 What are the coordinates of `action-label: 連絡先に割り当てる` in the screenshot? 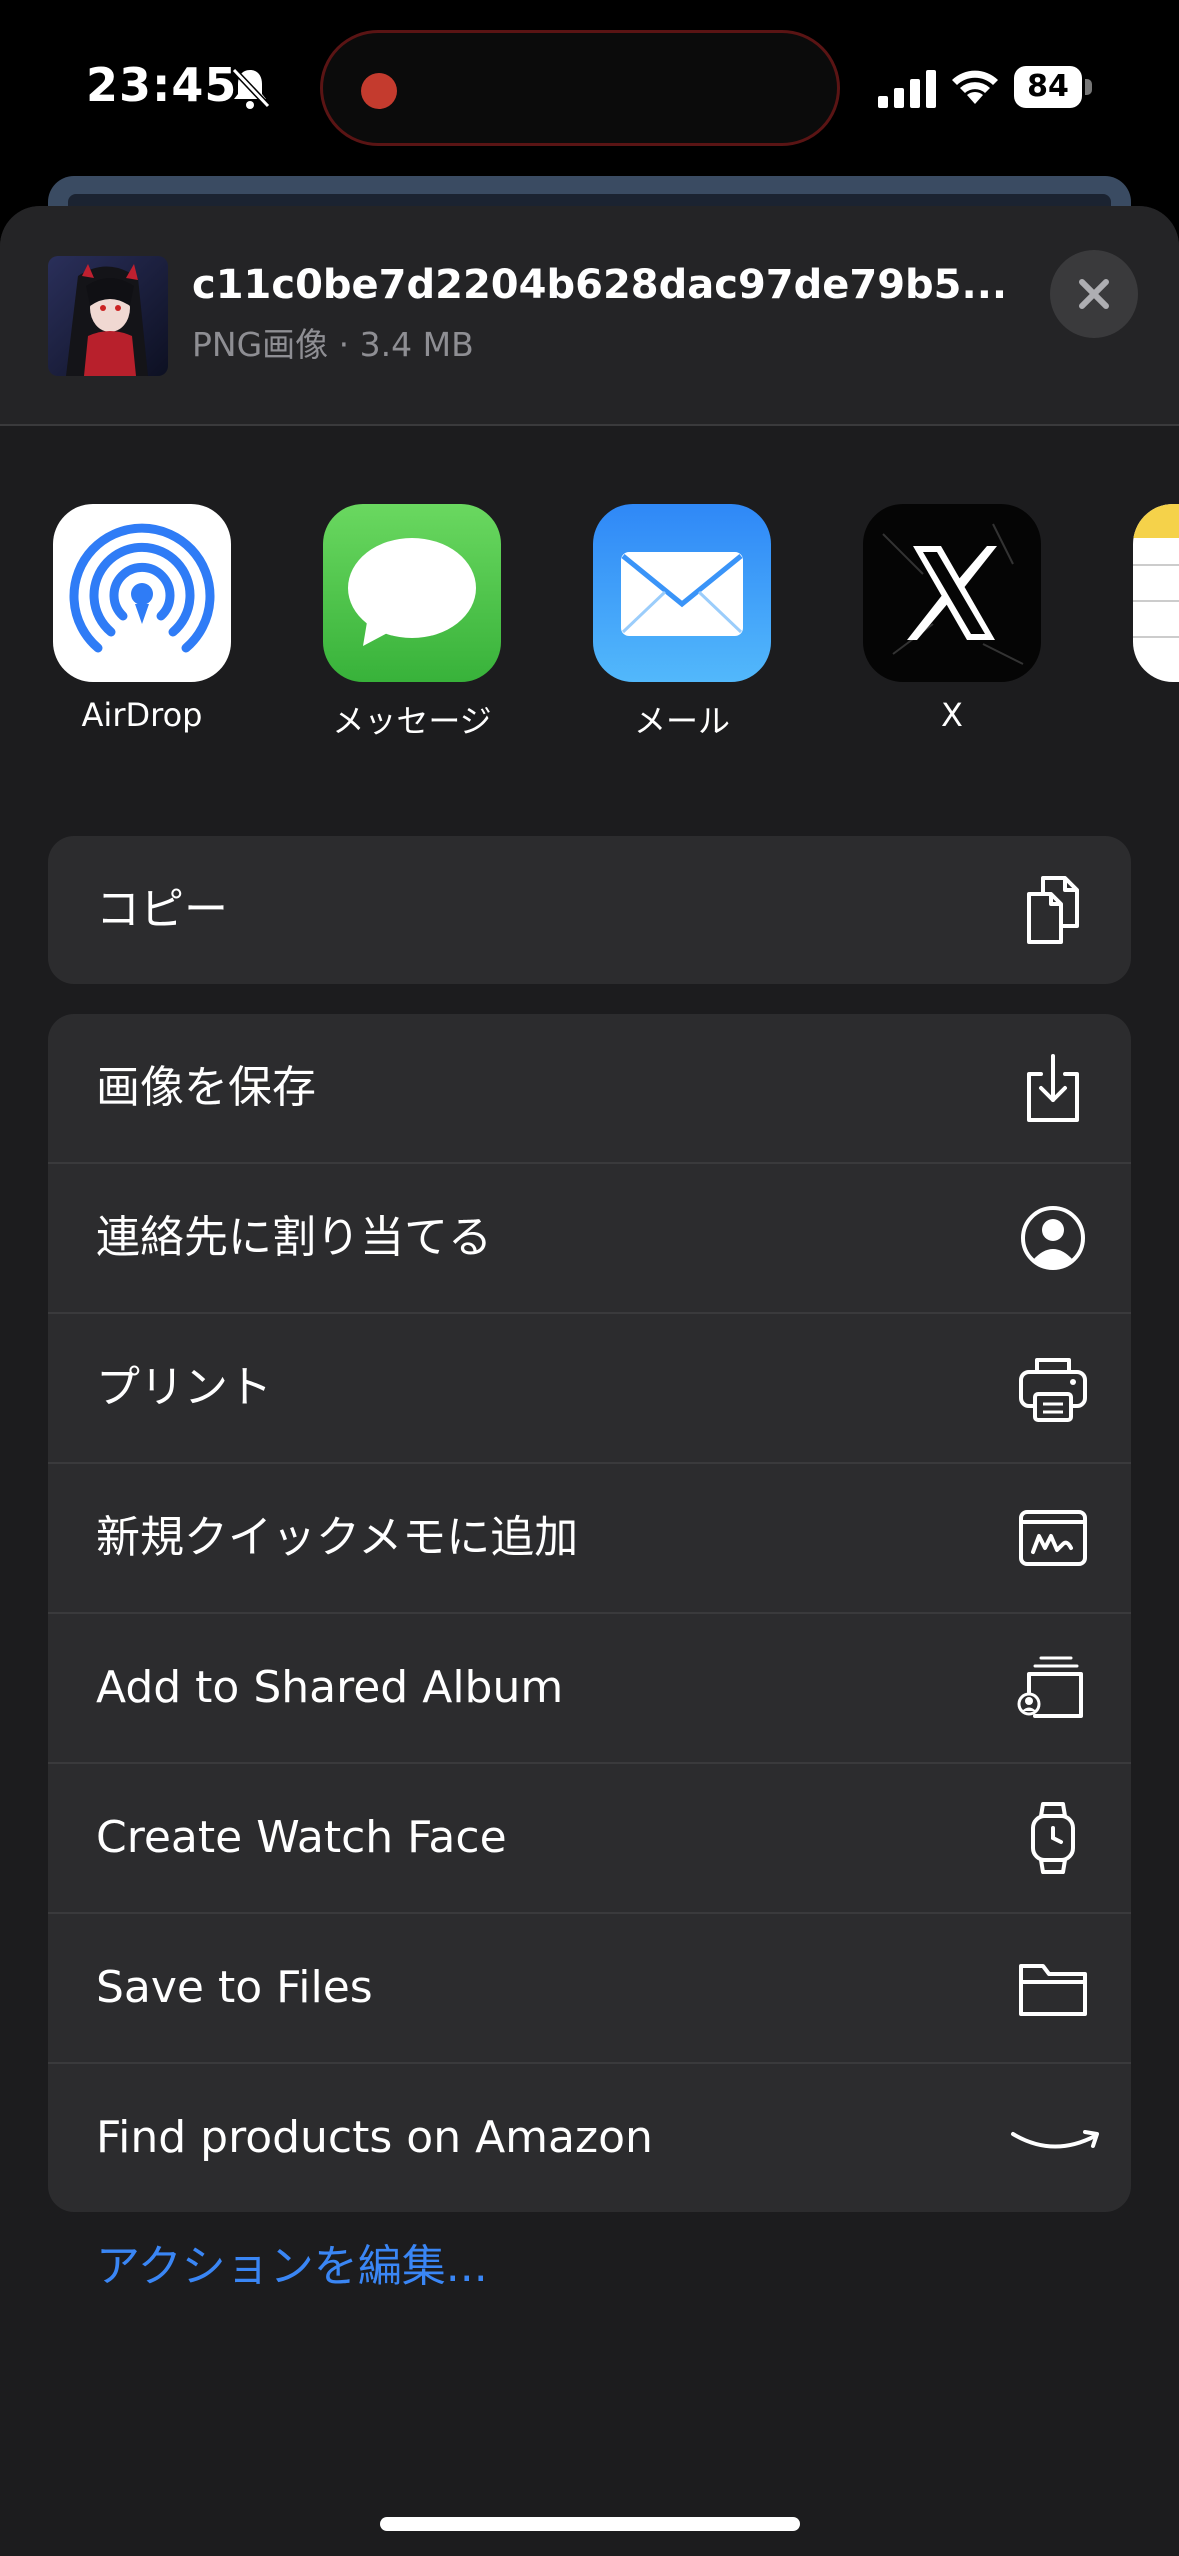 It's located at (294, 1237).